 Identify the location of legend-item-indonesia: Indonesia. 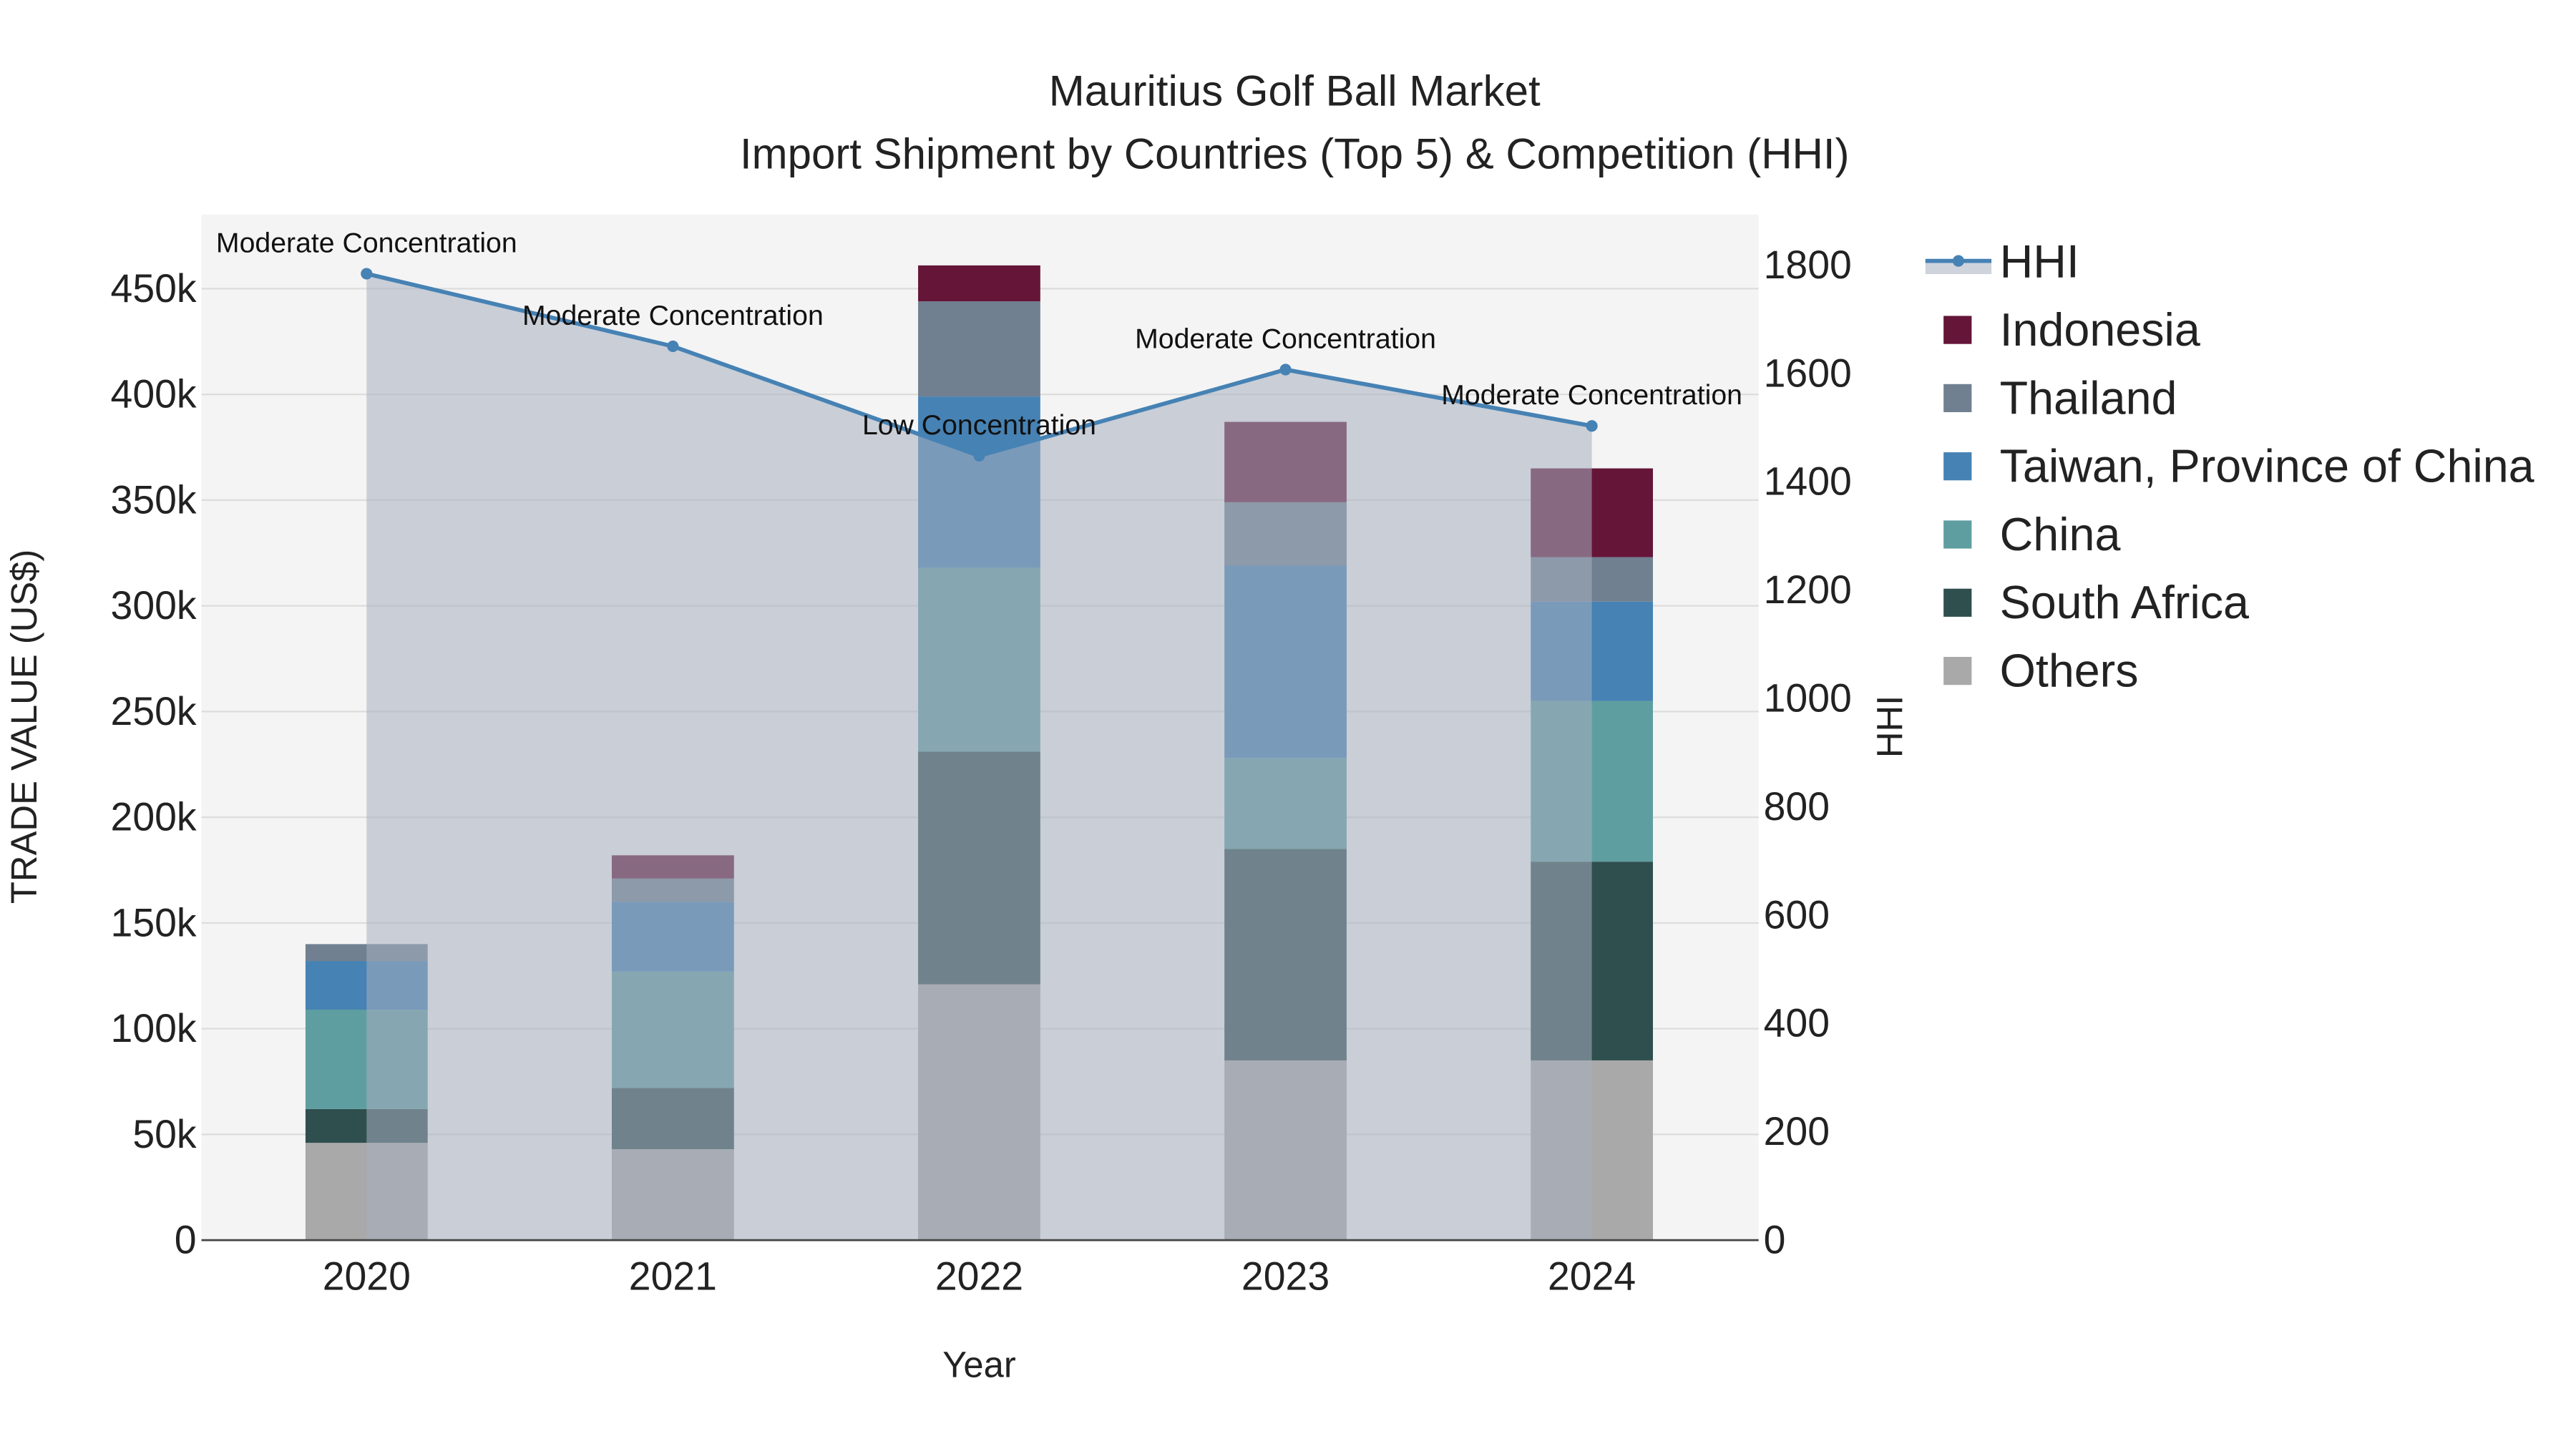
(2071, 330).